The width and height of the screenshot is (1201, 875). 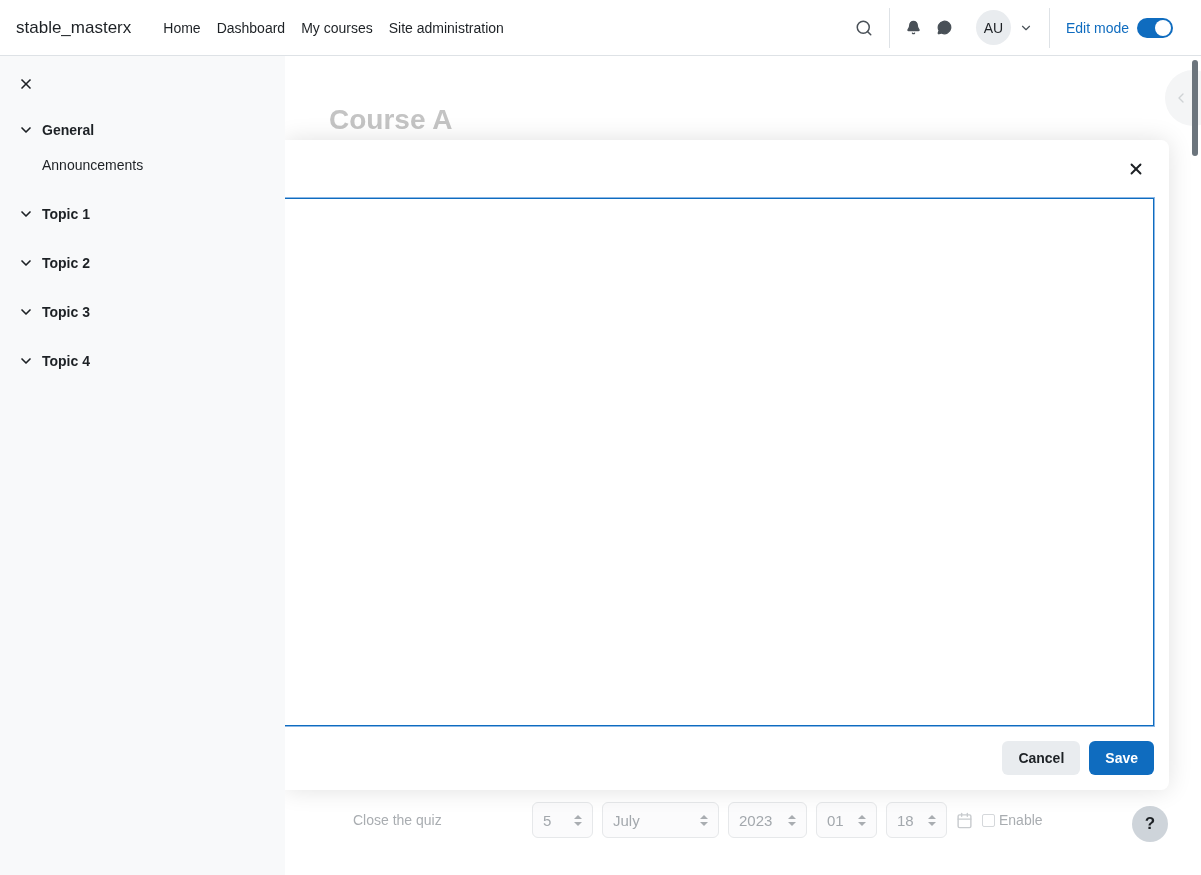 I want to click on nav-link: Dashboard, so click(x=251, y=27).